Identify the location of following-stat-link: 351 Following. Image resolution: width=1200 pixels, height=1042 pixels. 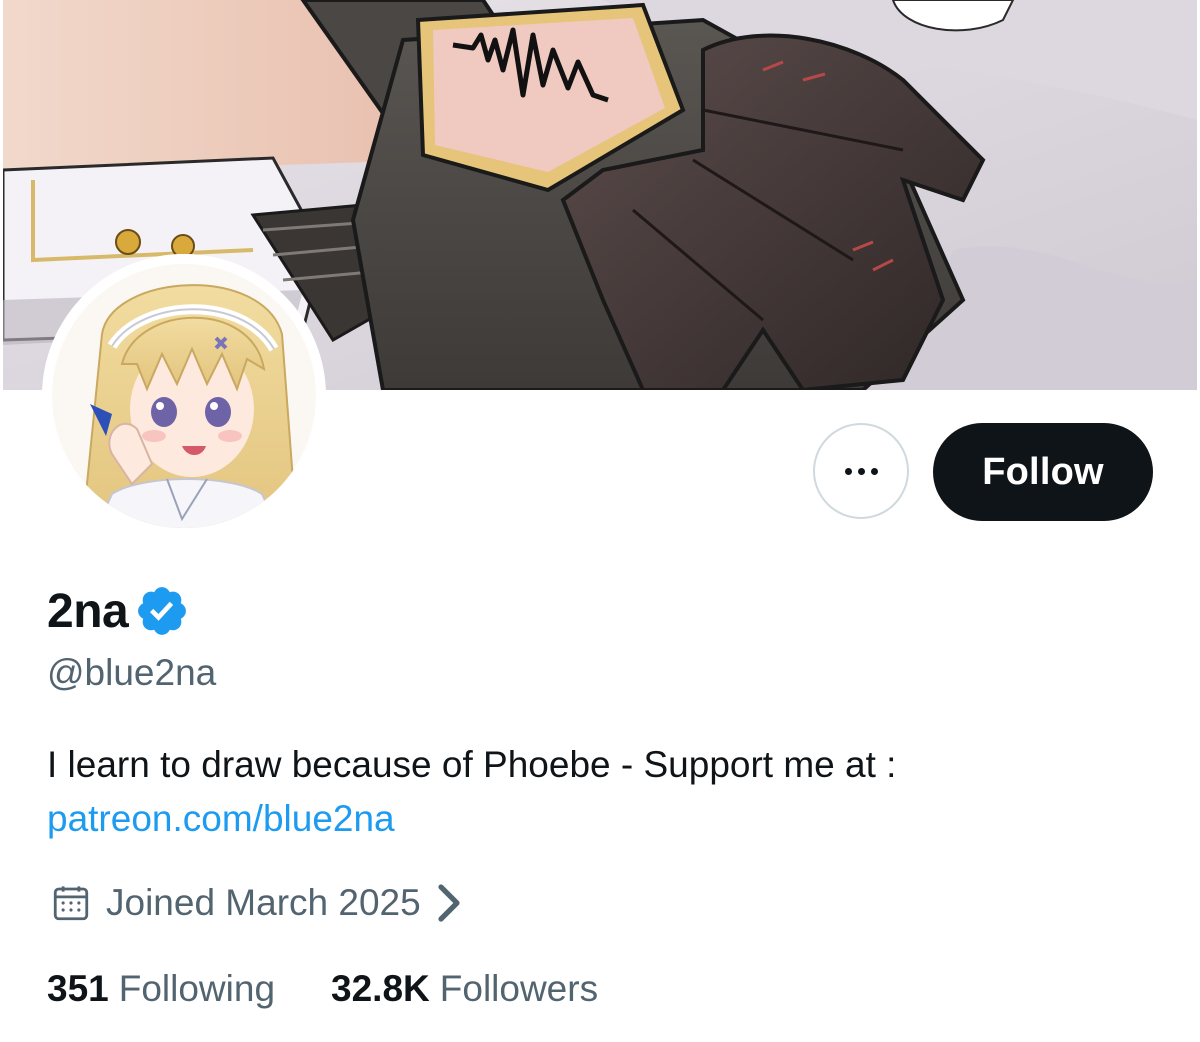
(161, 989).